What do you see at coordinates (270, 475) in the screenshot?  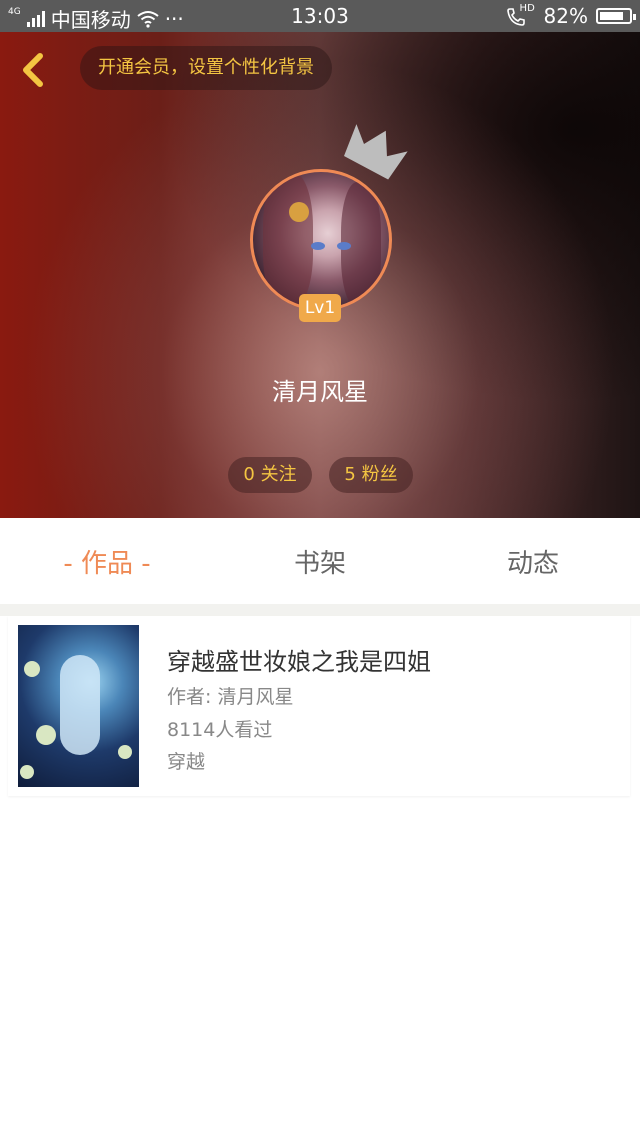 I see `following-count-button: 0 关注` at bounding box center [270, 475].